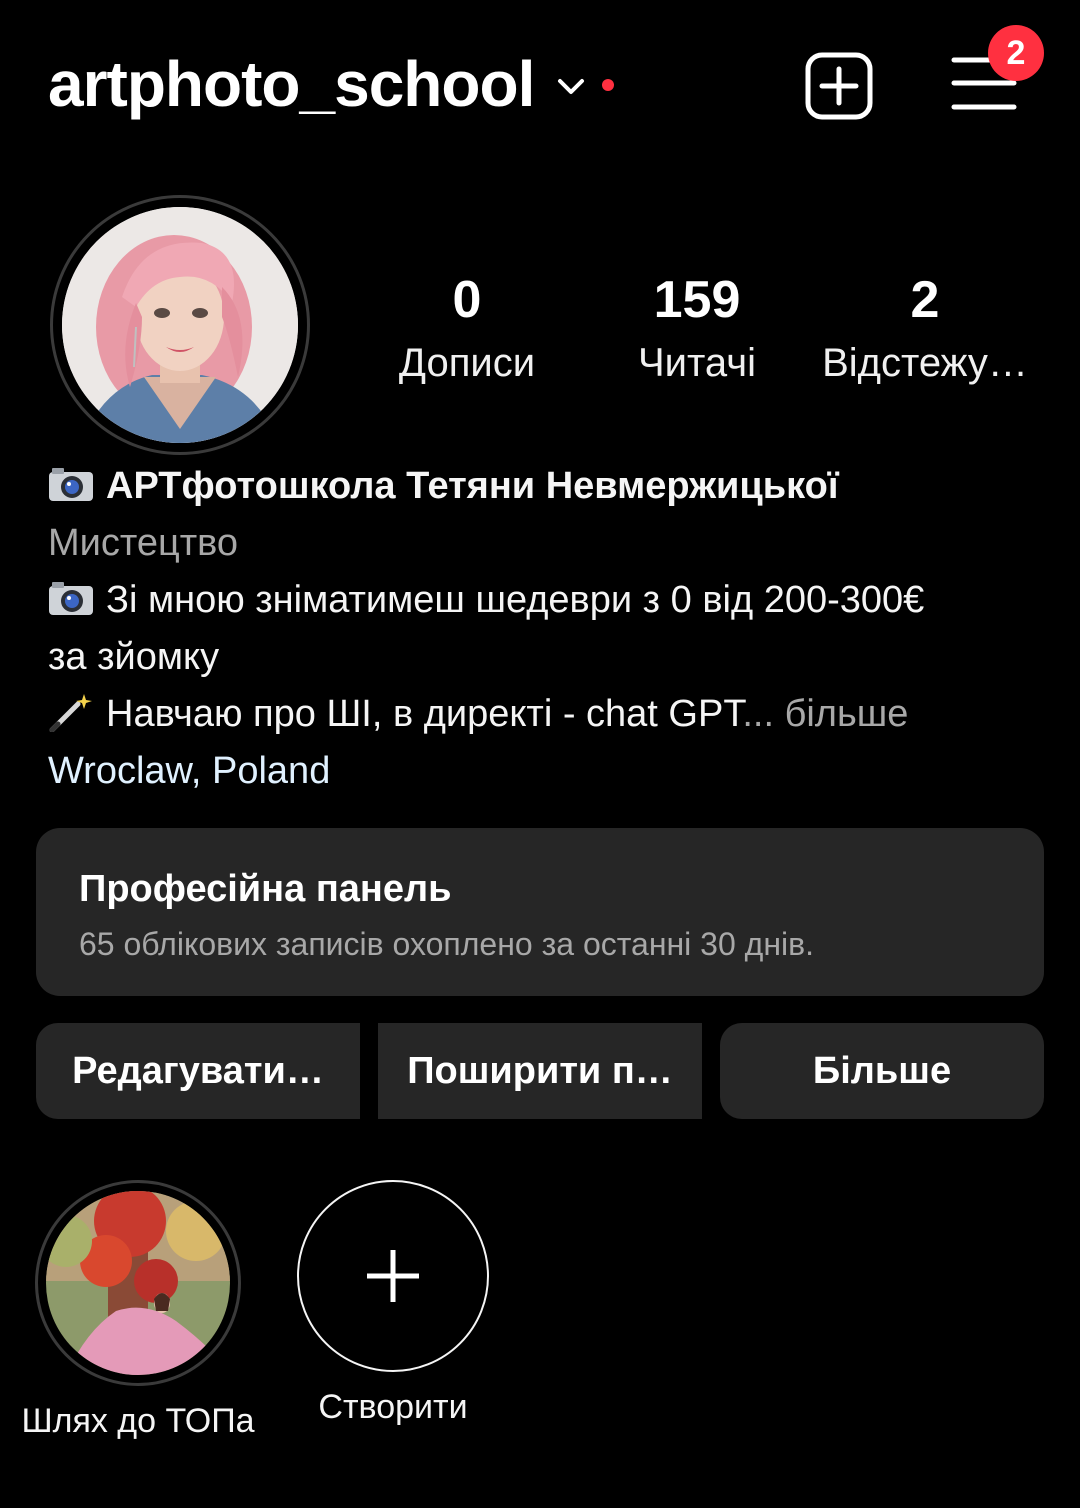  Describe the element at coordinates (393, 1407) in the screenshot. I see `new-highlight-label: Створити` at that location.